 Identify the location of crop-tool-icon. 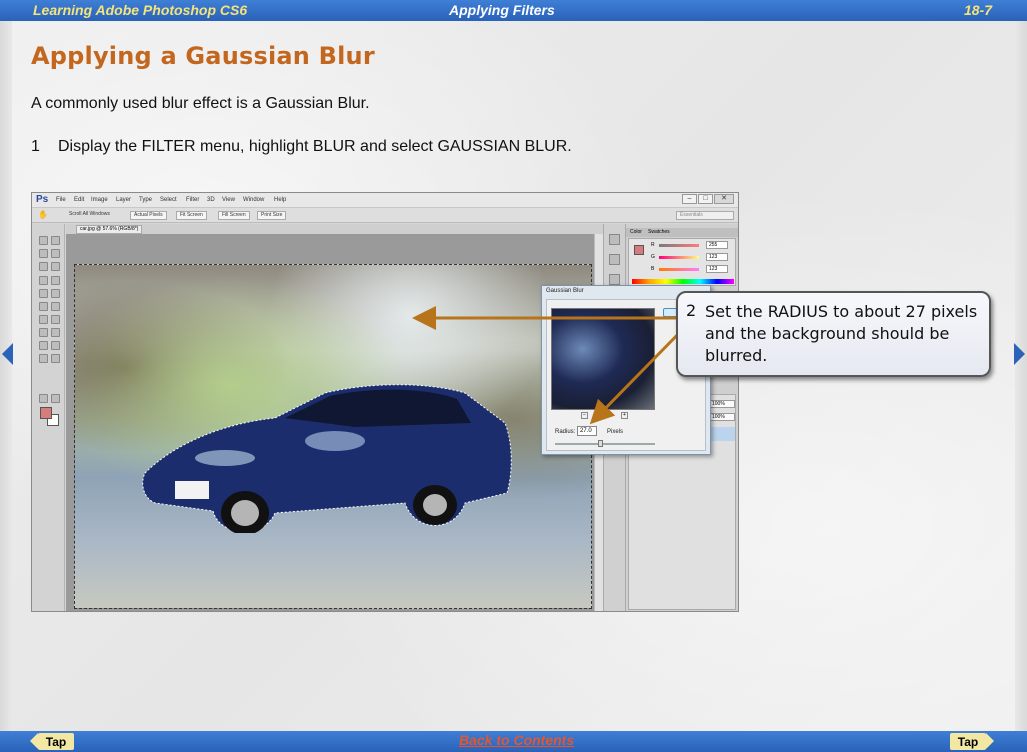
(43, 266).